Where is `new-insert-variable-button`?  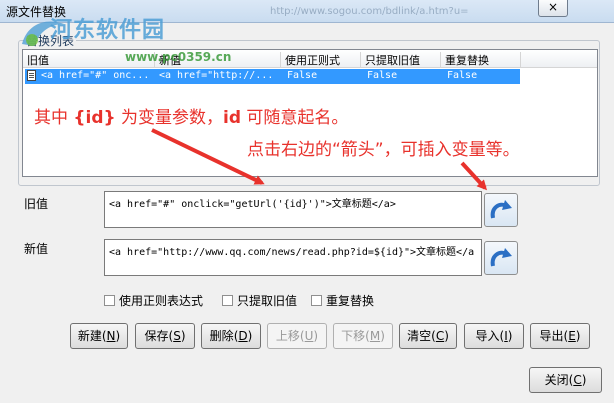
new-insert-variable-button is located at coordinates (501, 258).